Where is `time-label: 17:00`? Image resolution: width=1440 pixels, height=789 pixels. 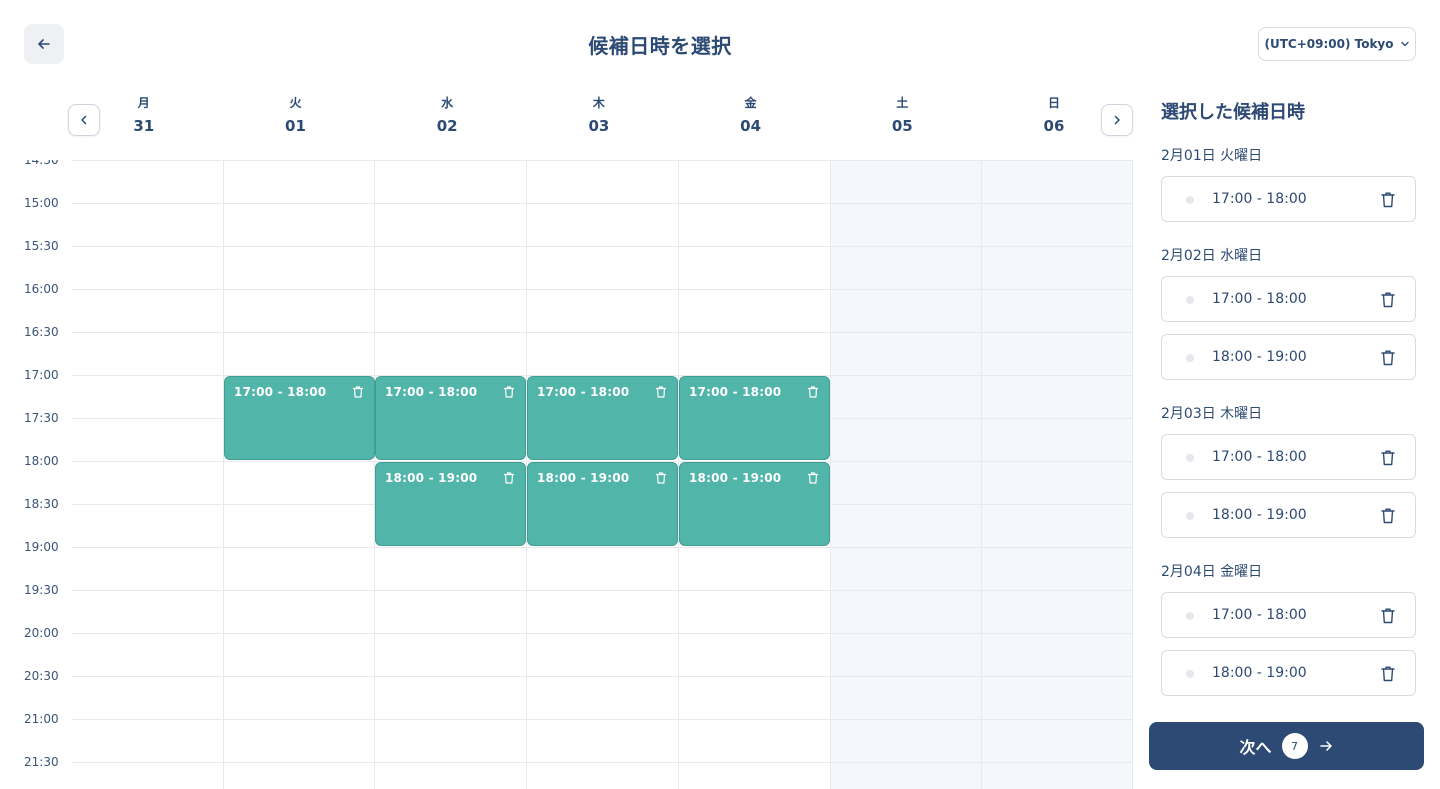 time-label: 17:00 is located at coordinates (41, 375).